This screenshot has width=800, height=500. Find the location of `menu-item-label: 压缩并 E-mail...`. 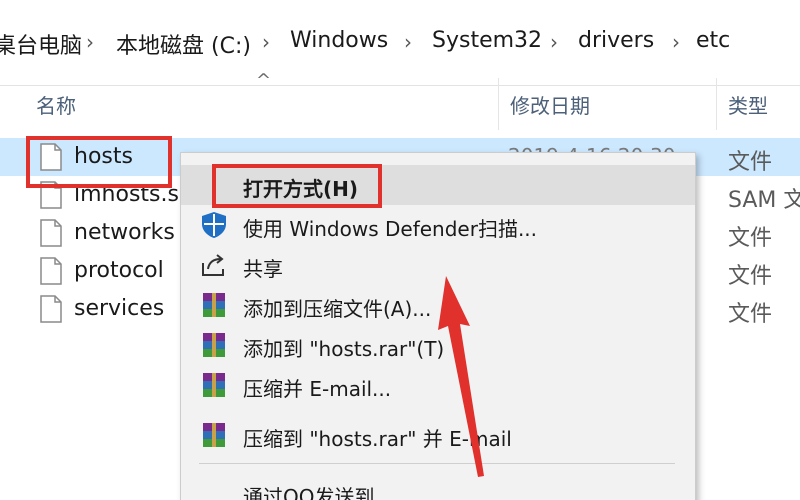

menu-item-label: 压缩并 E-mail... is located at coordinates (317, 389).